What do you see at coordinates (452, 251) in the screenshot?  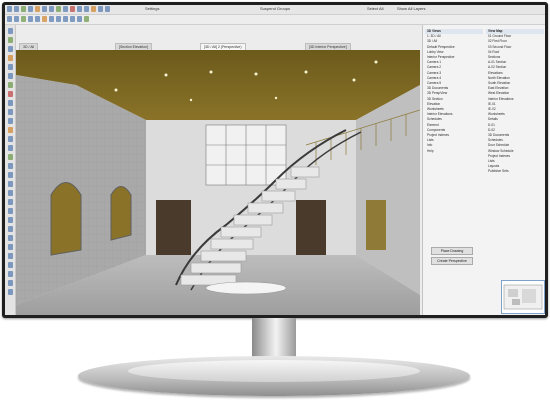 I see `place-drawing-button: Place Drawing` at bounding box center [452, 251].